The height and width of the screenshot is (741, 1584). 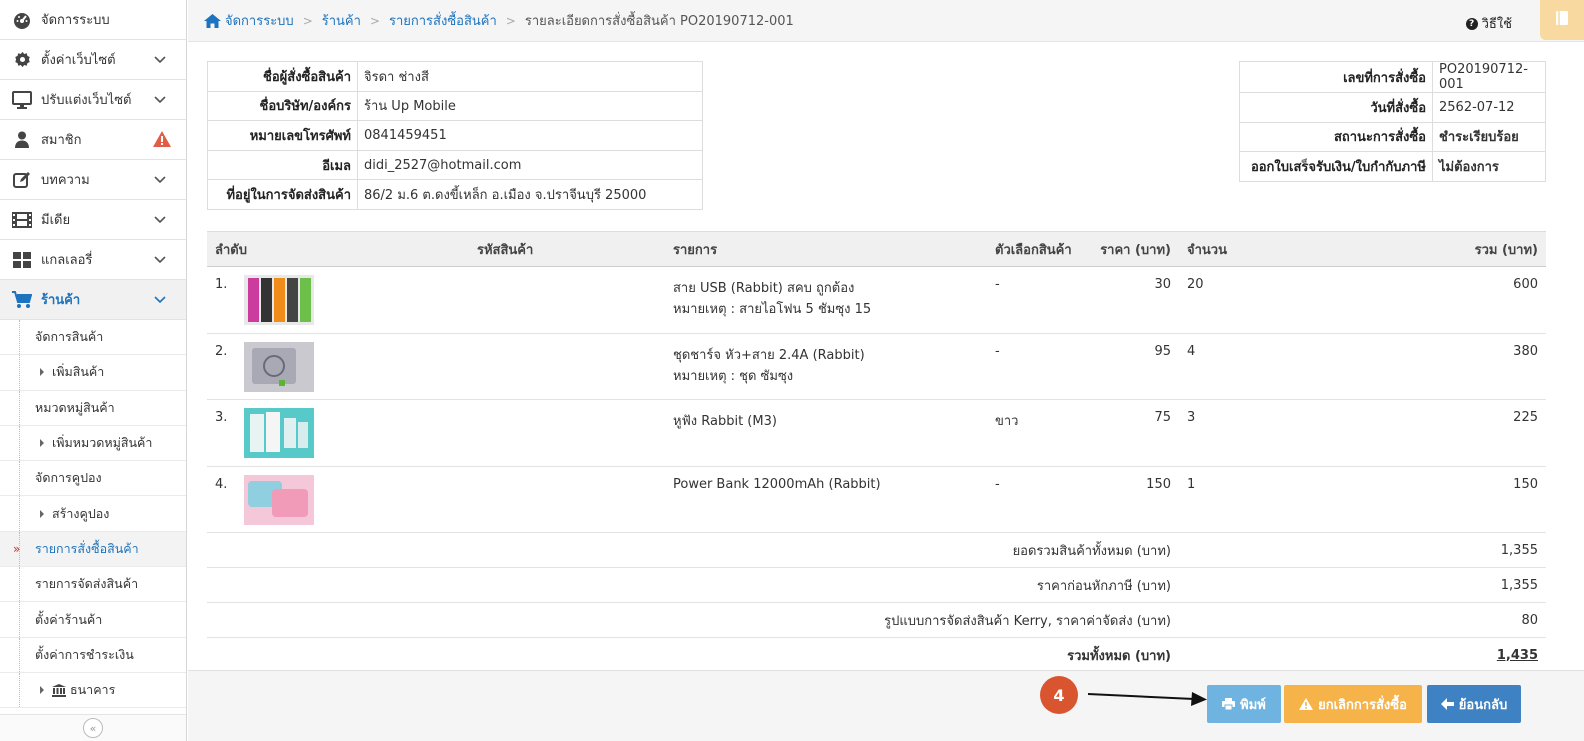 I want to click on sidebar-item-label: ร้านค้า, so click(x=61, y=300).